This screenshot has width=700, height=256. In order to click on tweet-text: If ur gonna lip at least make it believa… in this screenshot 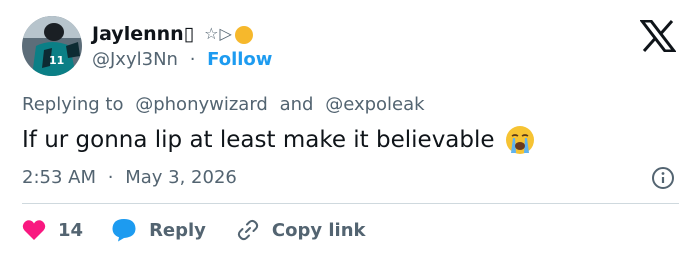, I will do `click(258, 140)`.